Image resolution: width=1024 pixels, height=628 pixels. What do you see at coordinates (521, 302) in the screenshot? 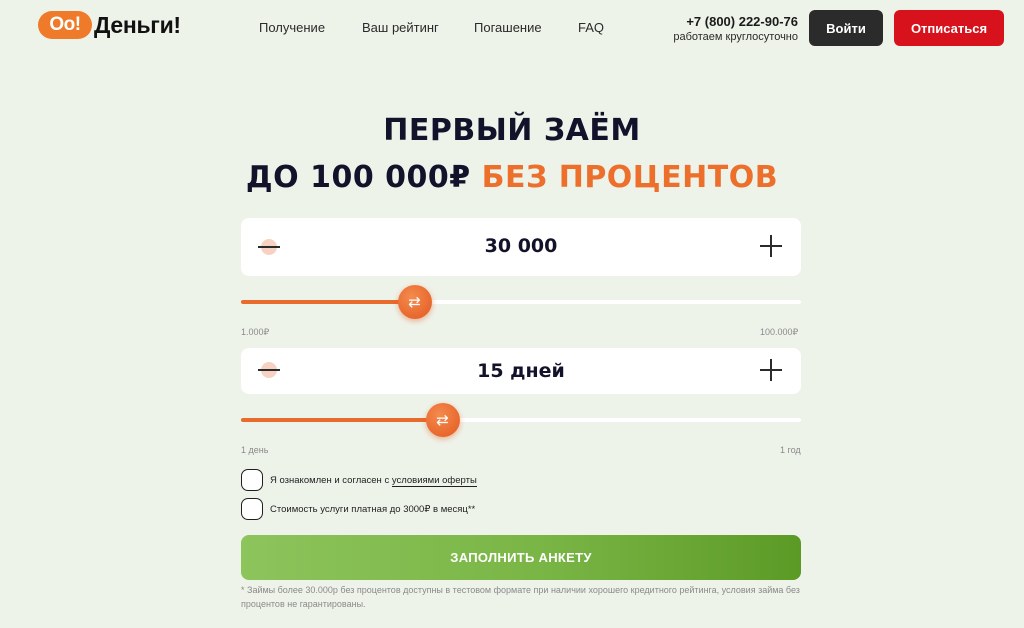
I see `amount-slider` at bounding box center [521, 302].